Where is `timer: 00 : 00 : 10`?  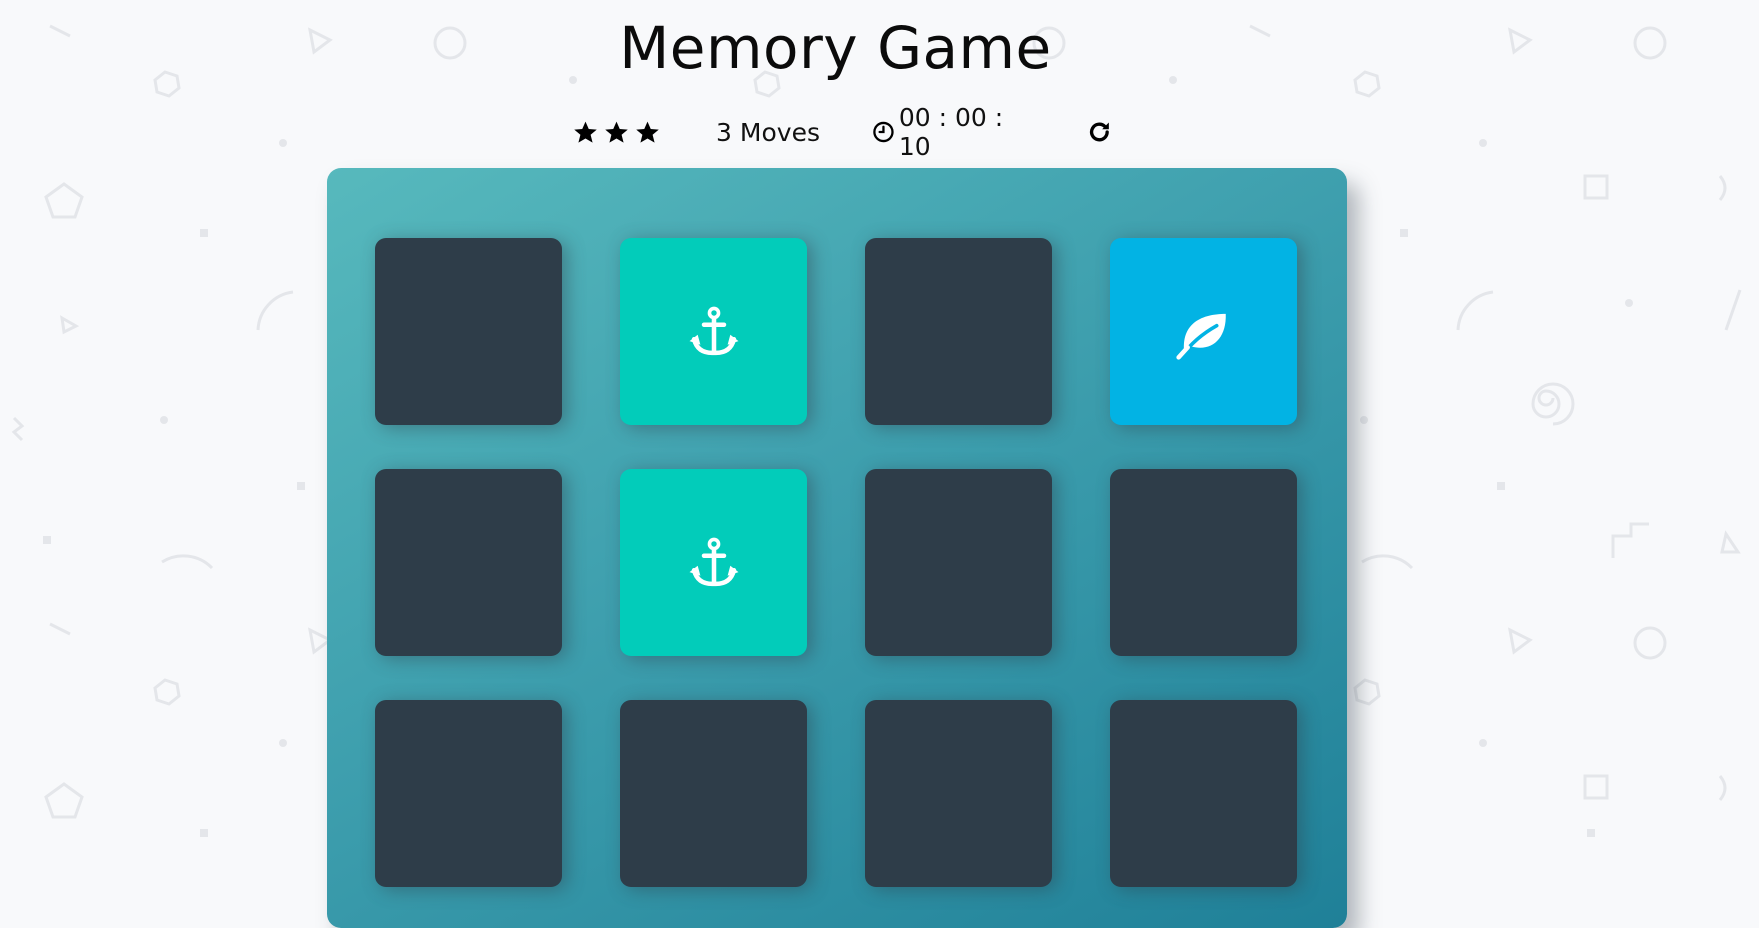
timer: 00 : 00 : 10 is located at coordinates (954, 132).